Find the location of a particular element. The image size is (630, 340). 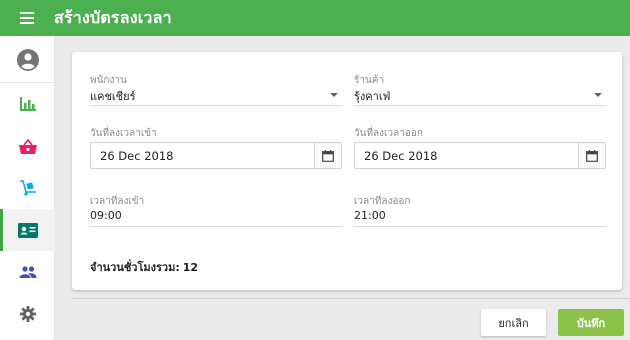

date-in-input: 26 Dec 2018 is located at coordinates (202, 155).